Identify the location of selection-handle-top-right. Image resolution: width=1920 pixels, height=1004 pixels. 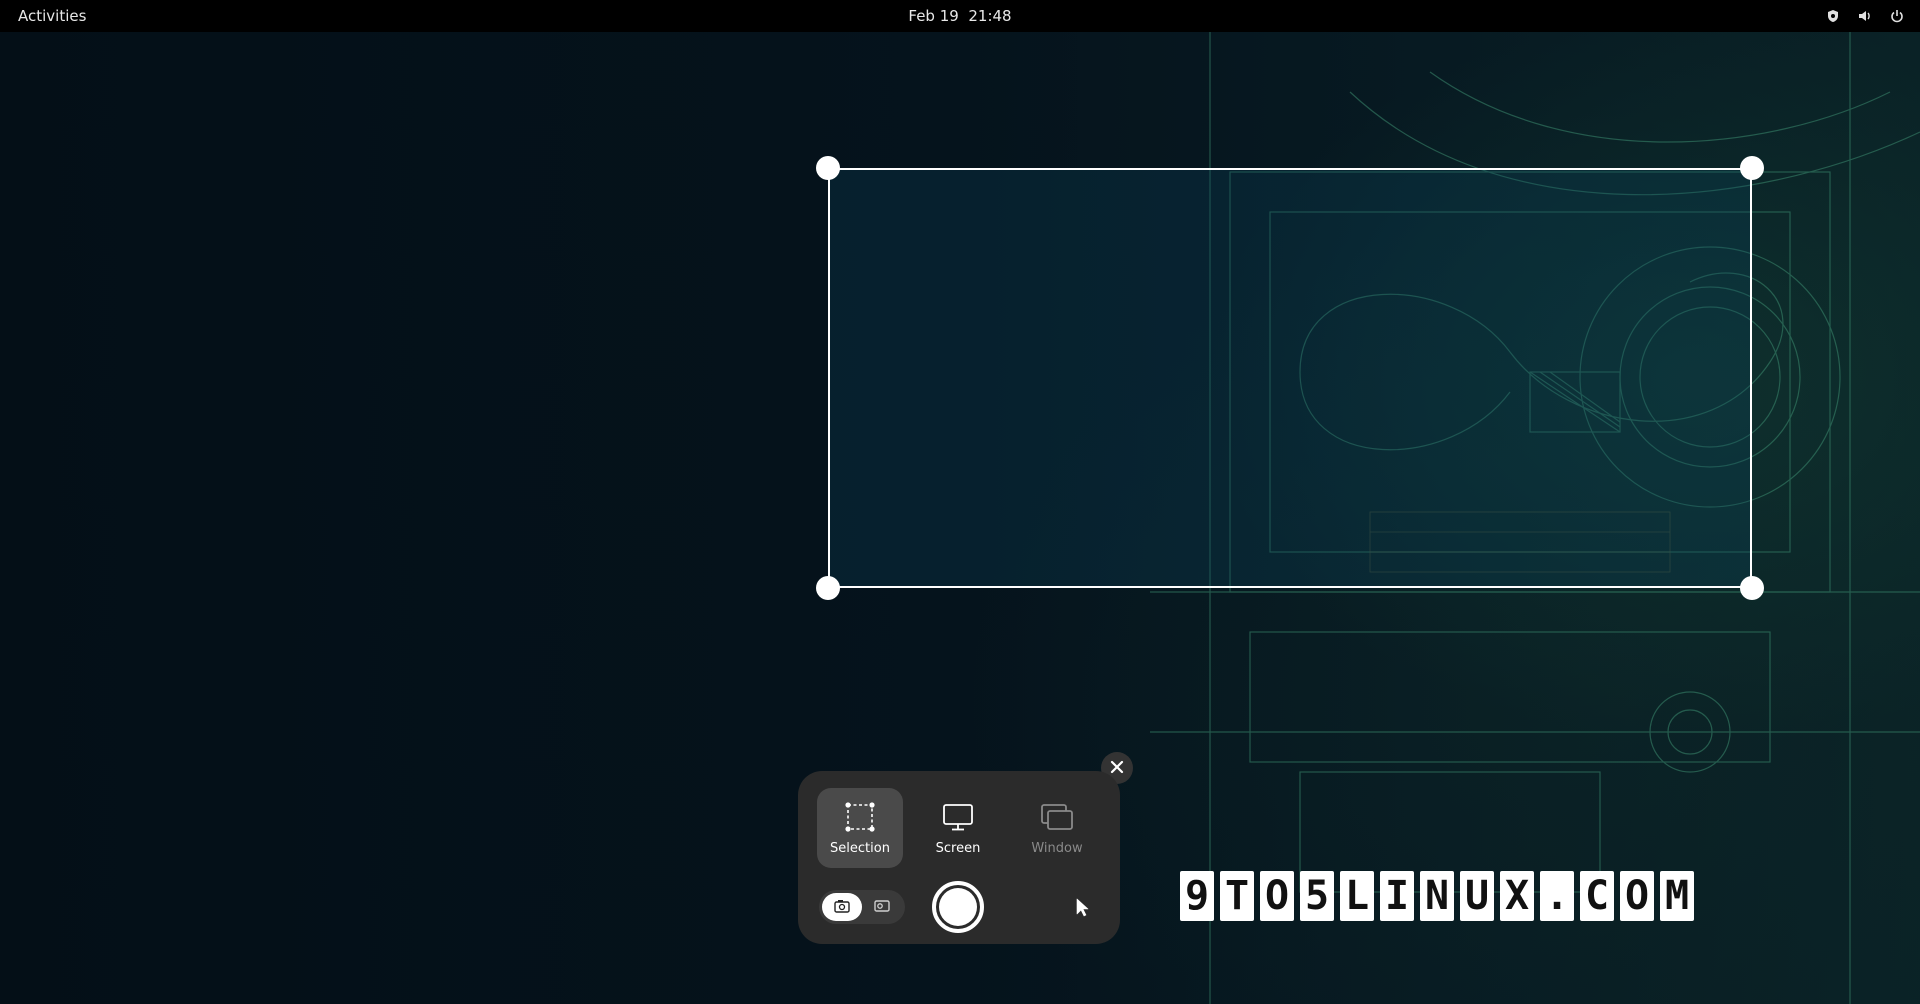
(1752, 168).